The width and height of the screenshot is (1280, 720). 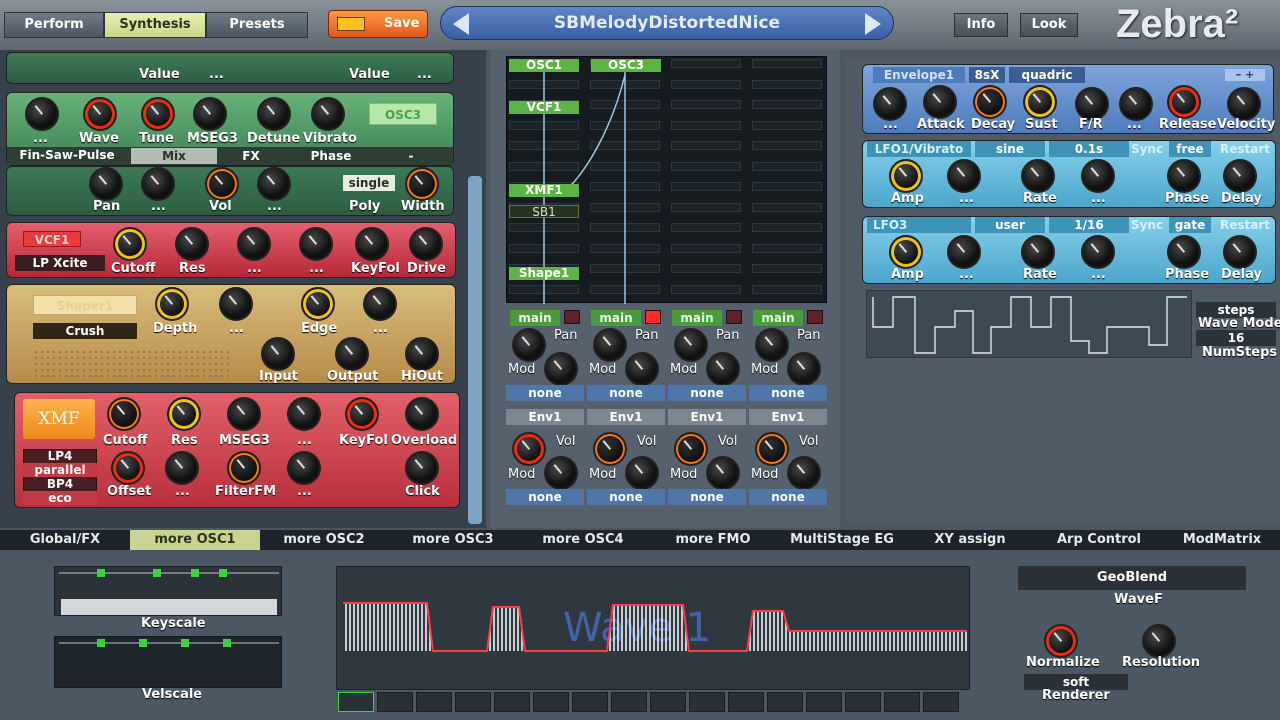 I want to click on prev-preset-arrow-icon, so click(x=461, y=24).